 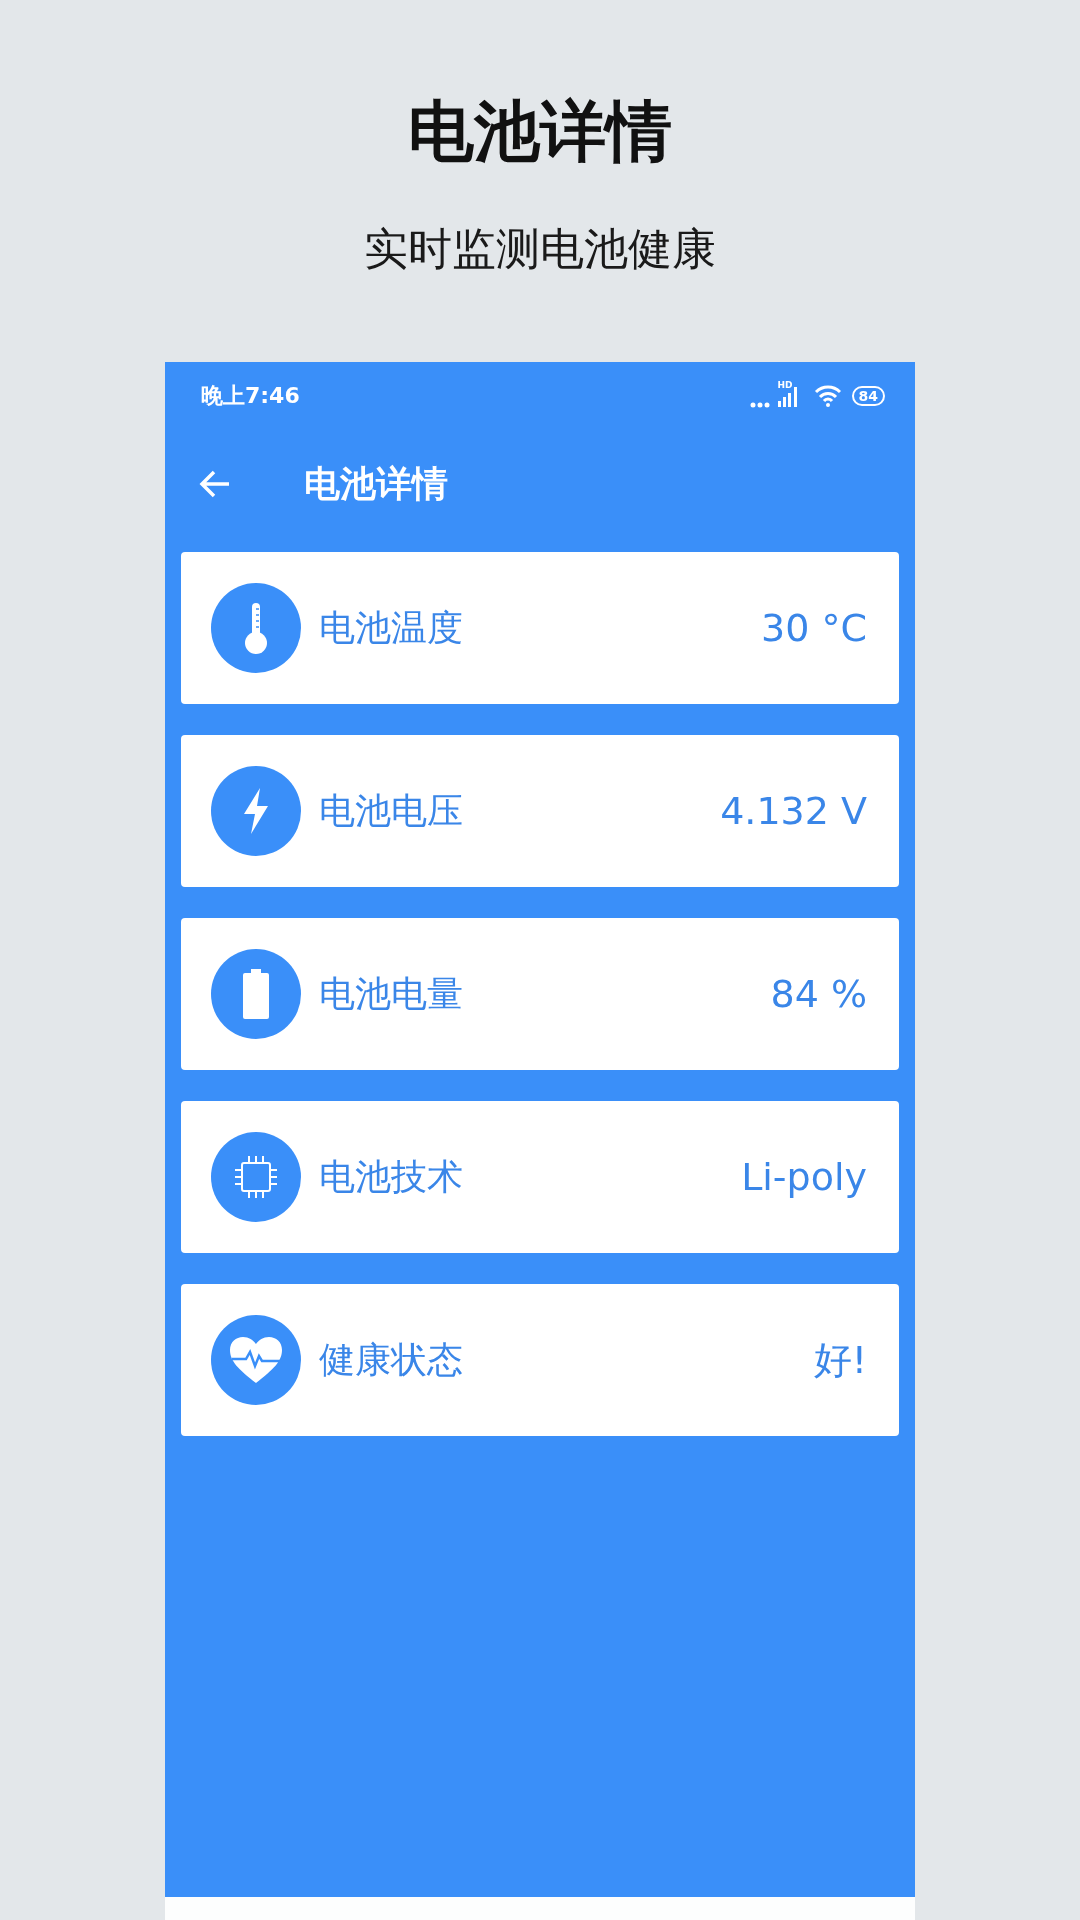 What do you see at coordinates (376, 483) in the screenshot?
I see `toolbar-title: 电池详情` at bounding box center [376, 483].